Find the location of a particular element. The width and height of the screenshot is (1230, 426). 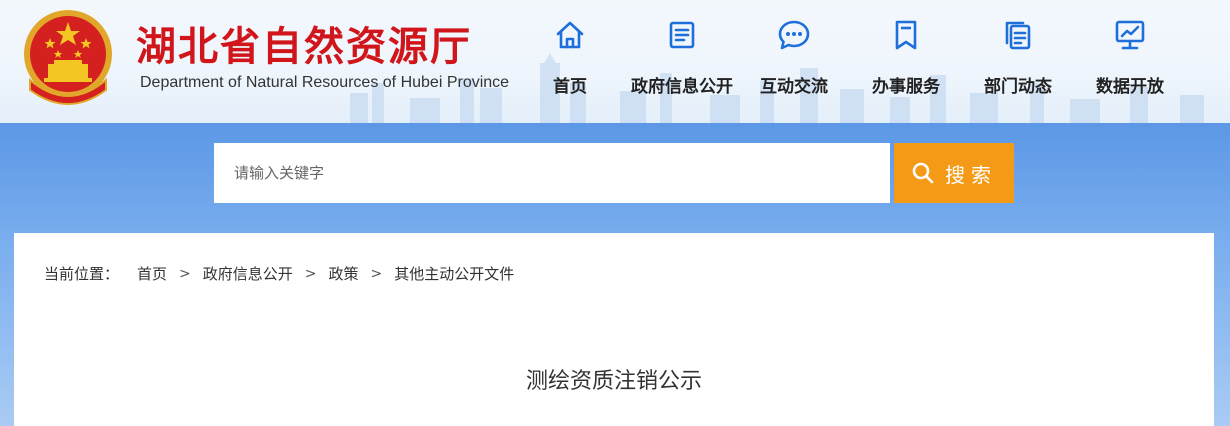

nav-item-interaction: 互动交流 is located at coordinates (794, 60).